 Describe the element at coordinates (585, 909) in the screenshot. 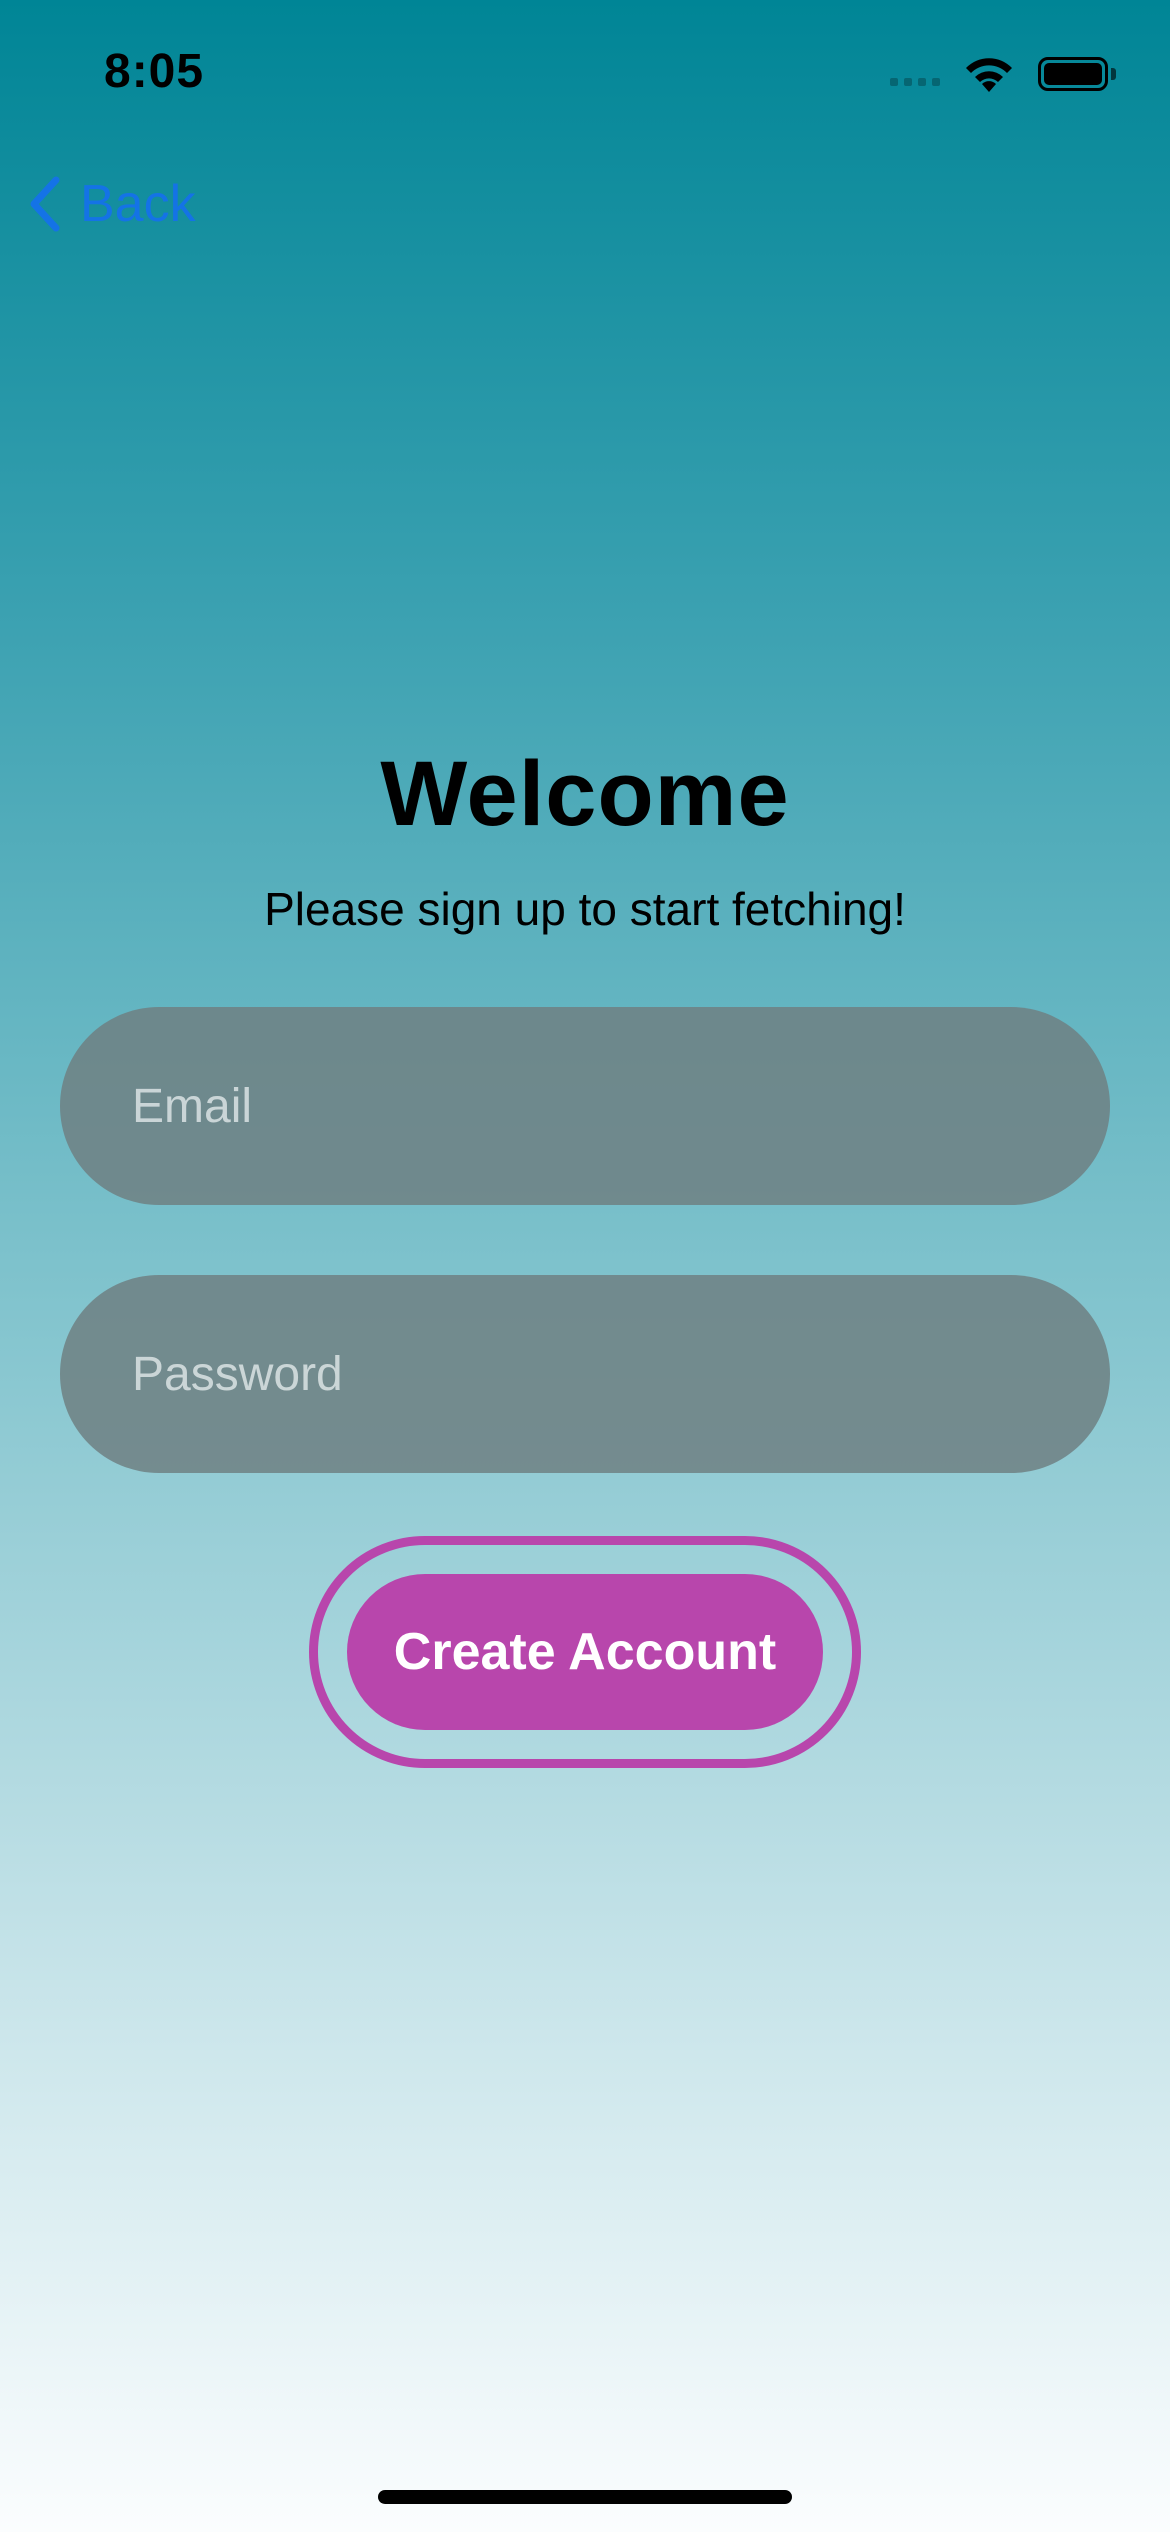

I see `page-subtitle: Please sign up to start fetching!` at that location.